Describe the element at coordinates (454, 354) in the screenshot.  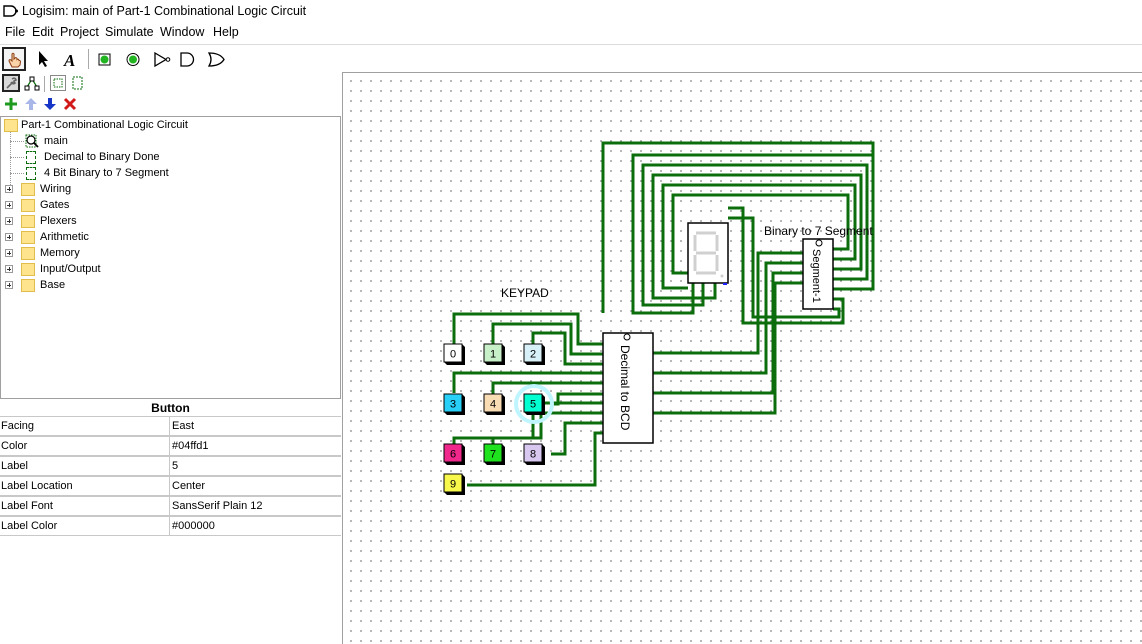
I see `keypad-button-0: 0` at that location.